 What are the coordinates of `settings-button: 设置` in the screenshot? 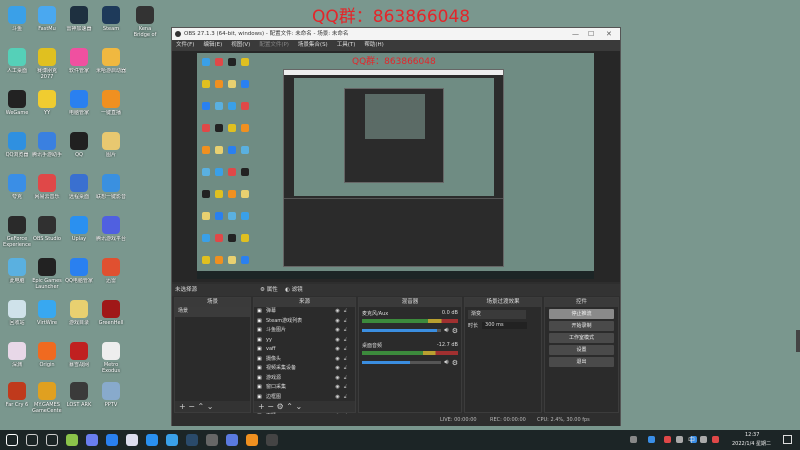 It's located at (581, 350).